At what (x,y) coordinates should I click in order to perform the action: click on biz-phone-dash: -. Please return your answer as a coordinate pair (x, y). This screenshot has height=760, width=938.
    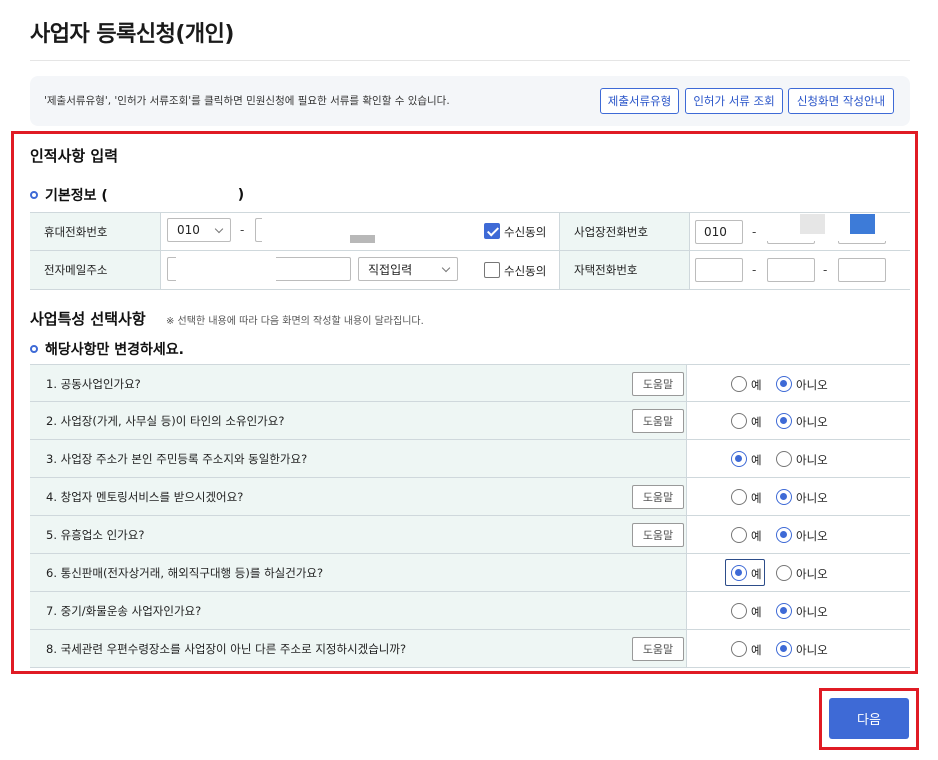
    Looking at the image, I should click on (754, 232).